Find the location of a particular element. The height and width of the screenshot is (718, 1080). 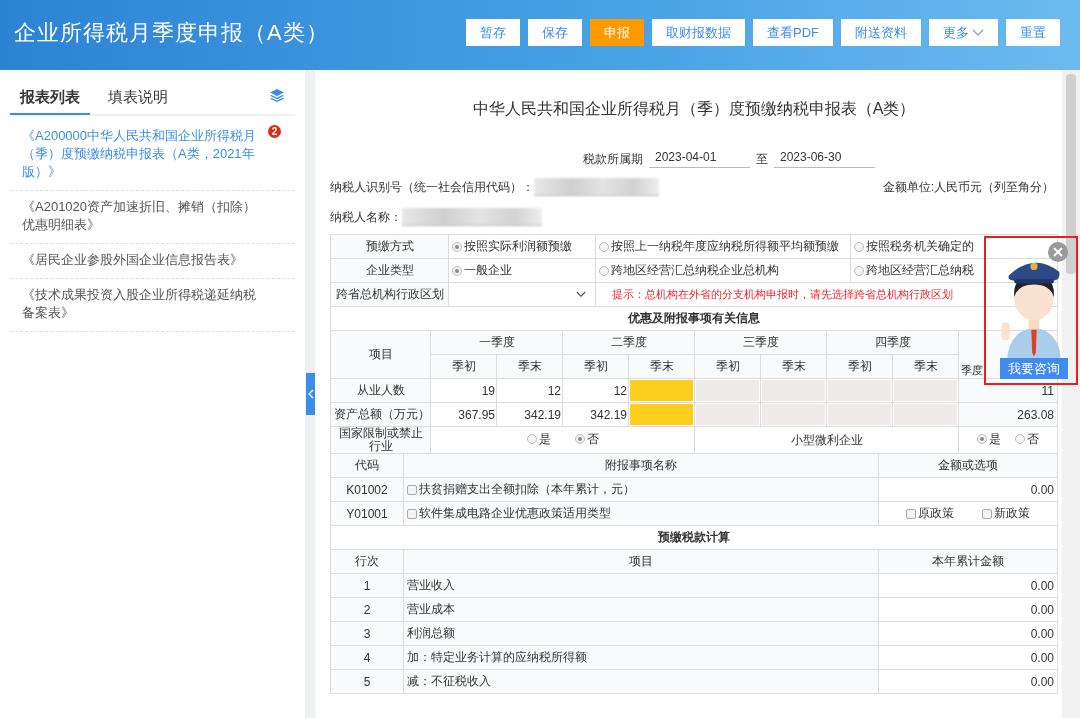

chevron-down-icon is located at coordinates (581, 294).